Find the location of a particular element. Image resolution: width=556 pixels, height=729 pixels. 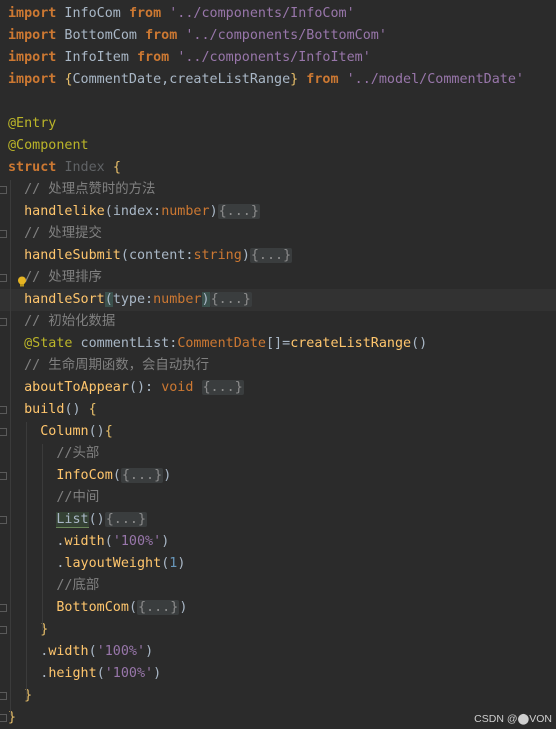

code-line: // 处理排序 is located at coordinates (278, 278).